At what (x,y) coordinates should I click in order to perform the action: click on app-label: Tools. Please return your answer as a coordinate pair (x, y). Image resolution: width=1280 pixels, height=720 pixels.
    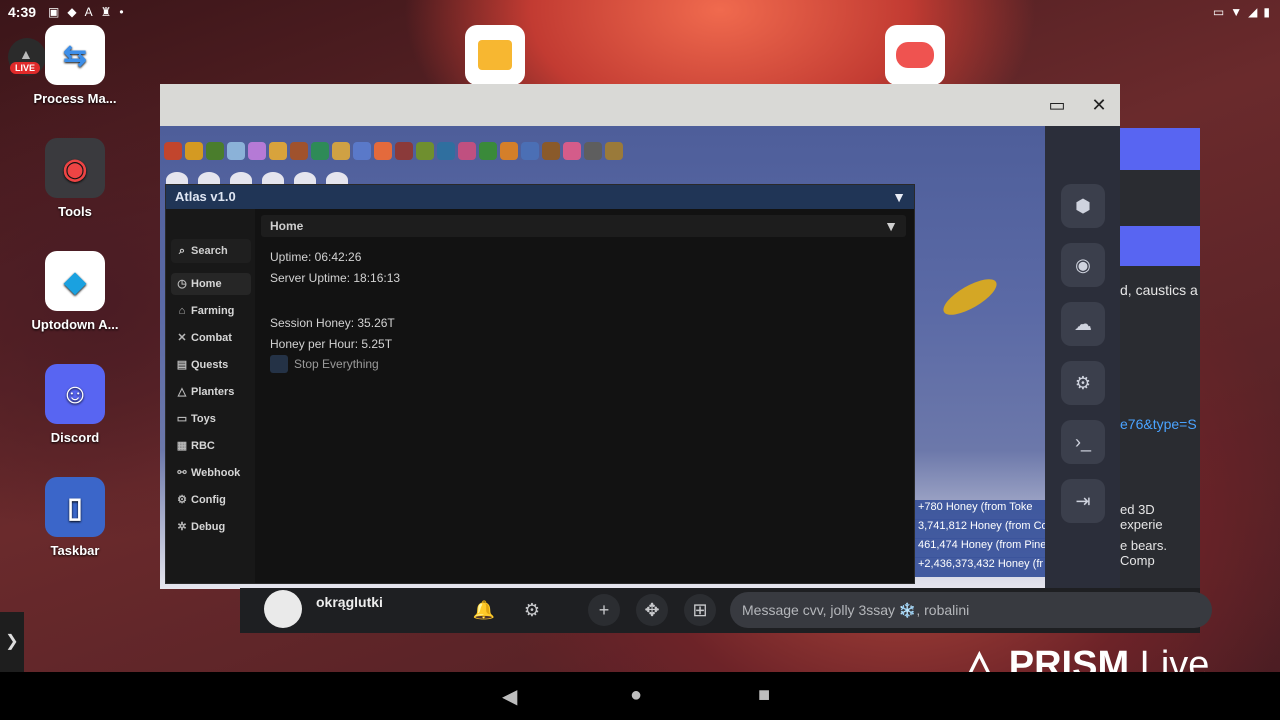
    Looking at the image, I should click on (75, 211).